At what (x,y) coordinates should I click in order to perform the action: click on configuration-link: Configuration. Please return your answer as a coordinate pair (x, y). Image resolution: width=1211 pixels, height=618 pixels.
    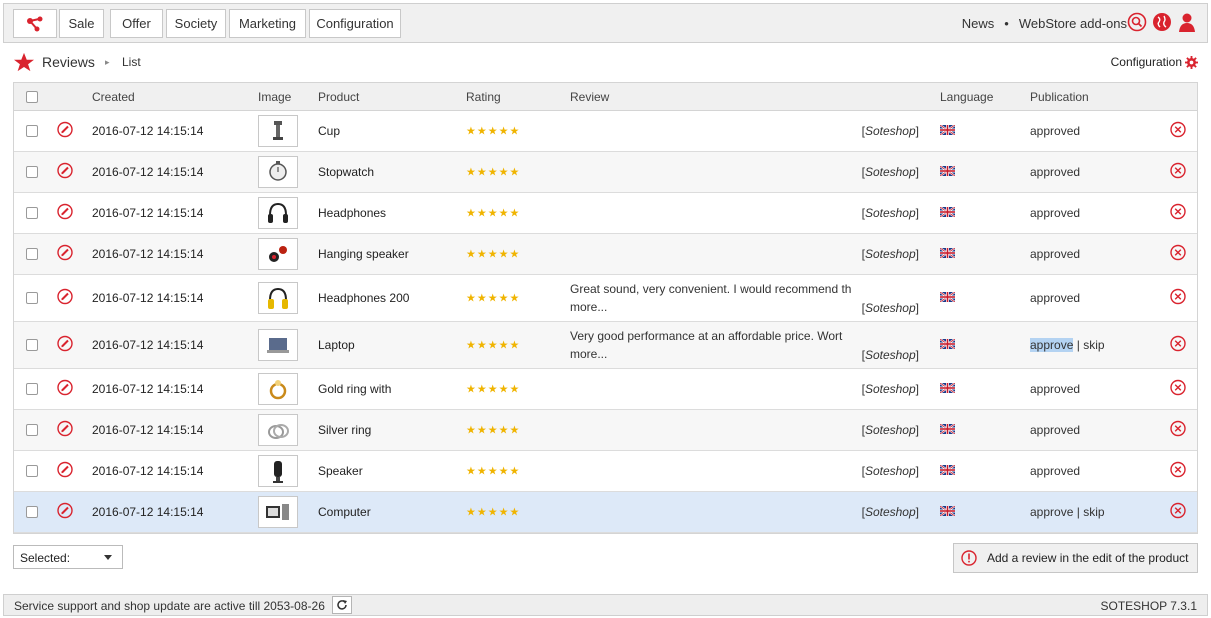
    Looking at the image, I should click on (1154, 62).